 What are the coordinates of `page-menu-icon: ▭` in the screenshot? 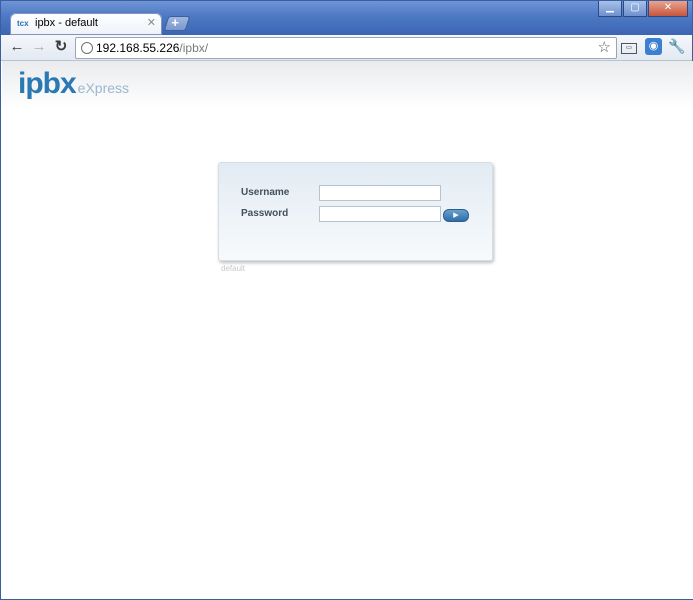 It's located at (629, 48).